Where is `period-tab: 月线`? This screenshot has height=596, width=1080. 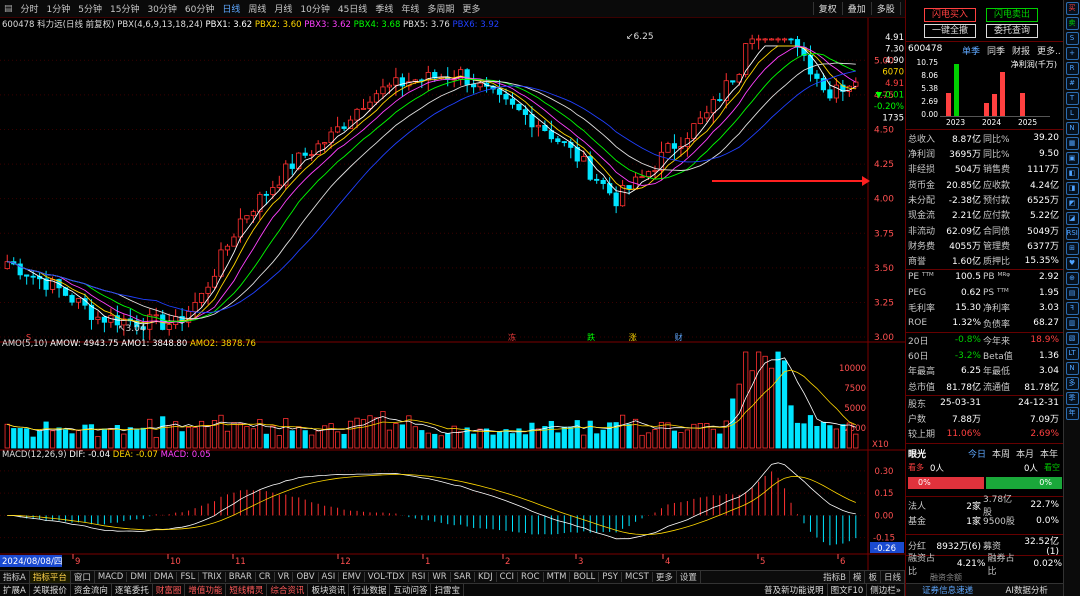
period-tab: 月线 is located at coordinates (283, 8).